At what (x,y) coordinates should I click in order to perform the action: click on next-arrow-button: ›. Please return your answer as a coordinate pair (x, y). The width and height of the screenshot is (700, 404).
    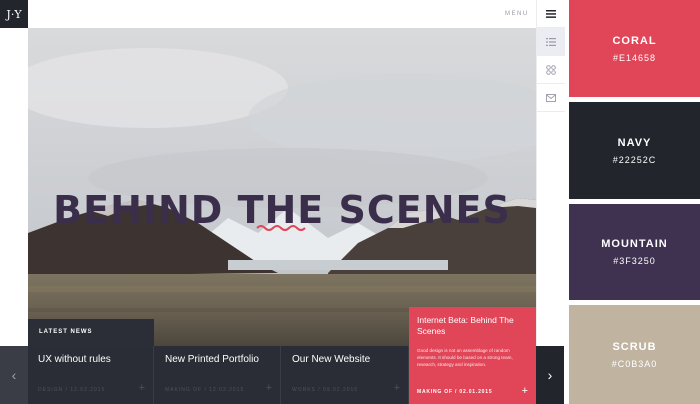
    Looking at the image, I should click on (550, 375).